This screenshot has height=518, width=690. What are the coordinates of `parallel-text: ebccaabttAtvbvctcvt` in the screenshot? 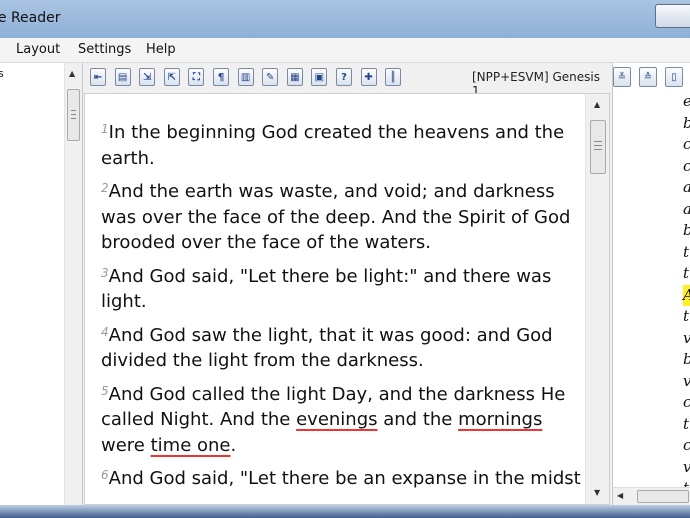 It's located at (686, 295).